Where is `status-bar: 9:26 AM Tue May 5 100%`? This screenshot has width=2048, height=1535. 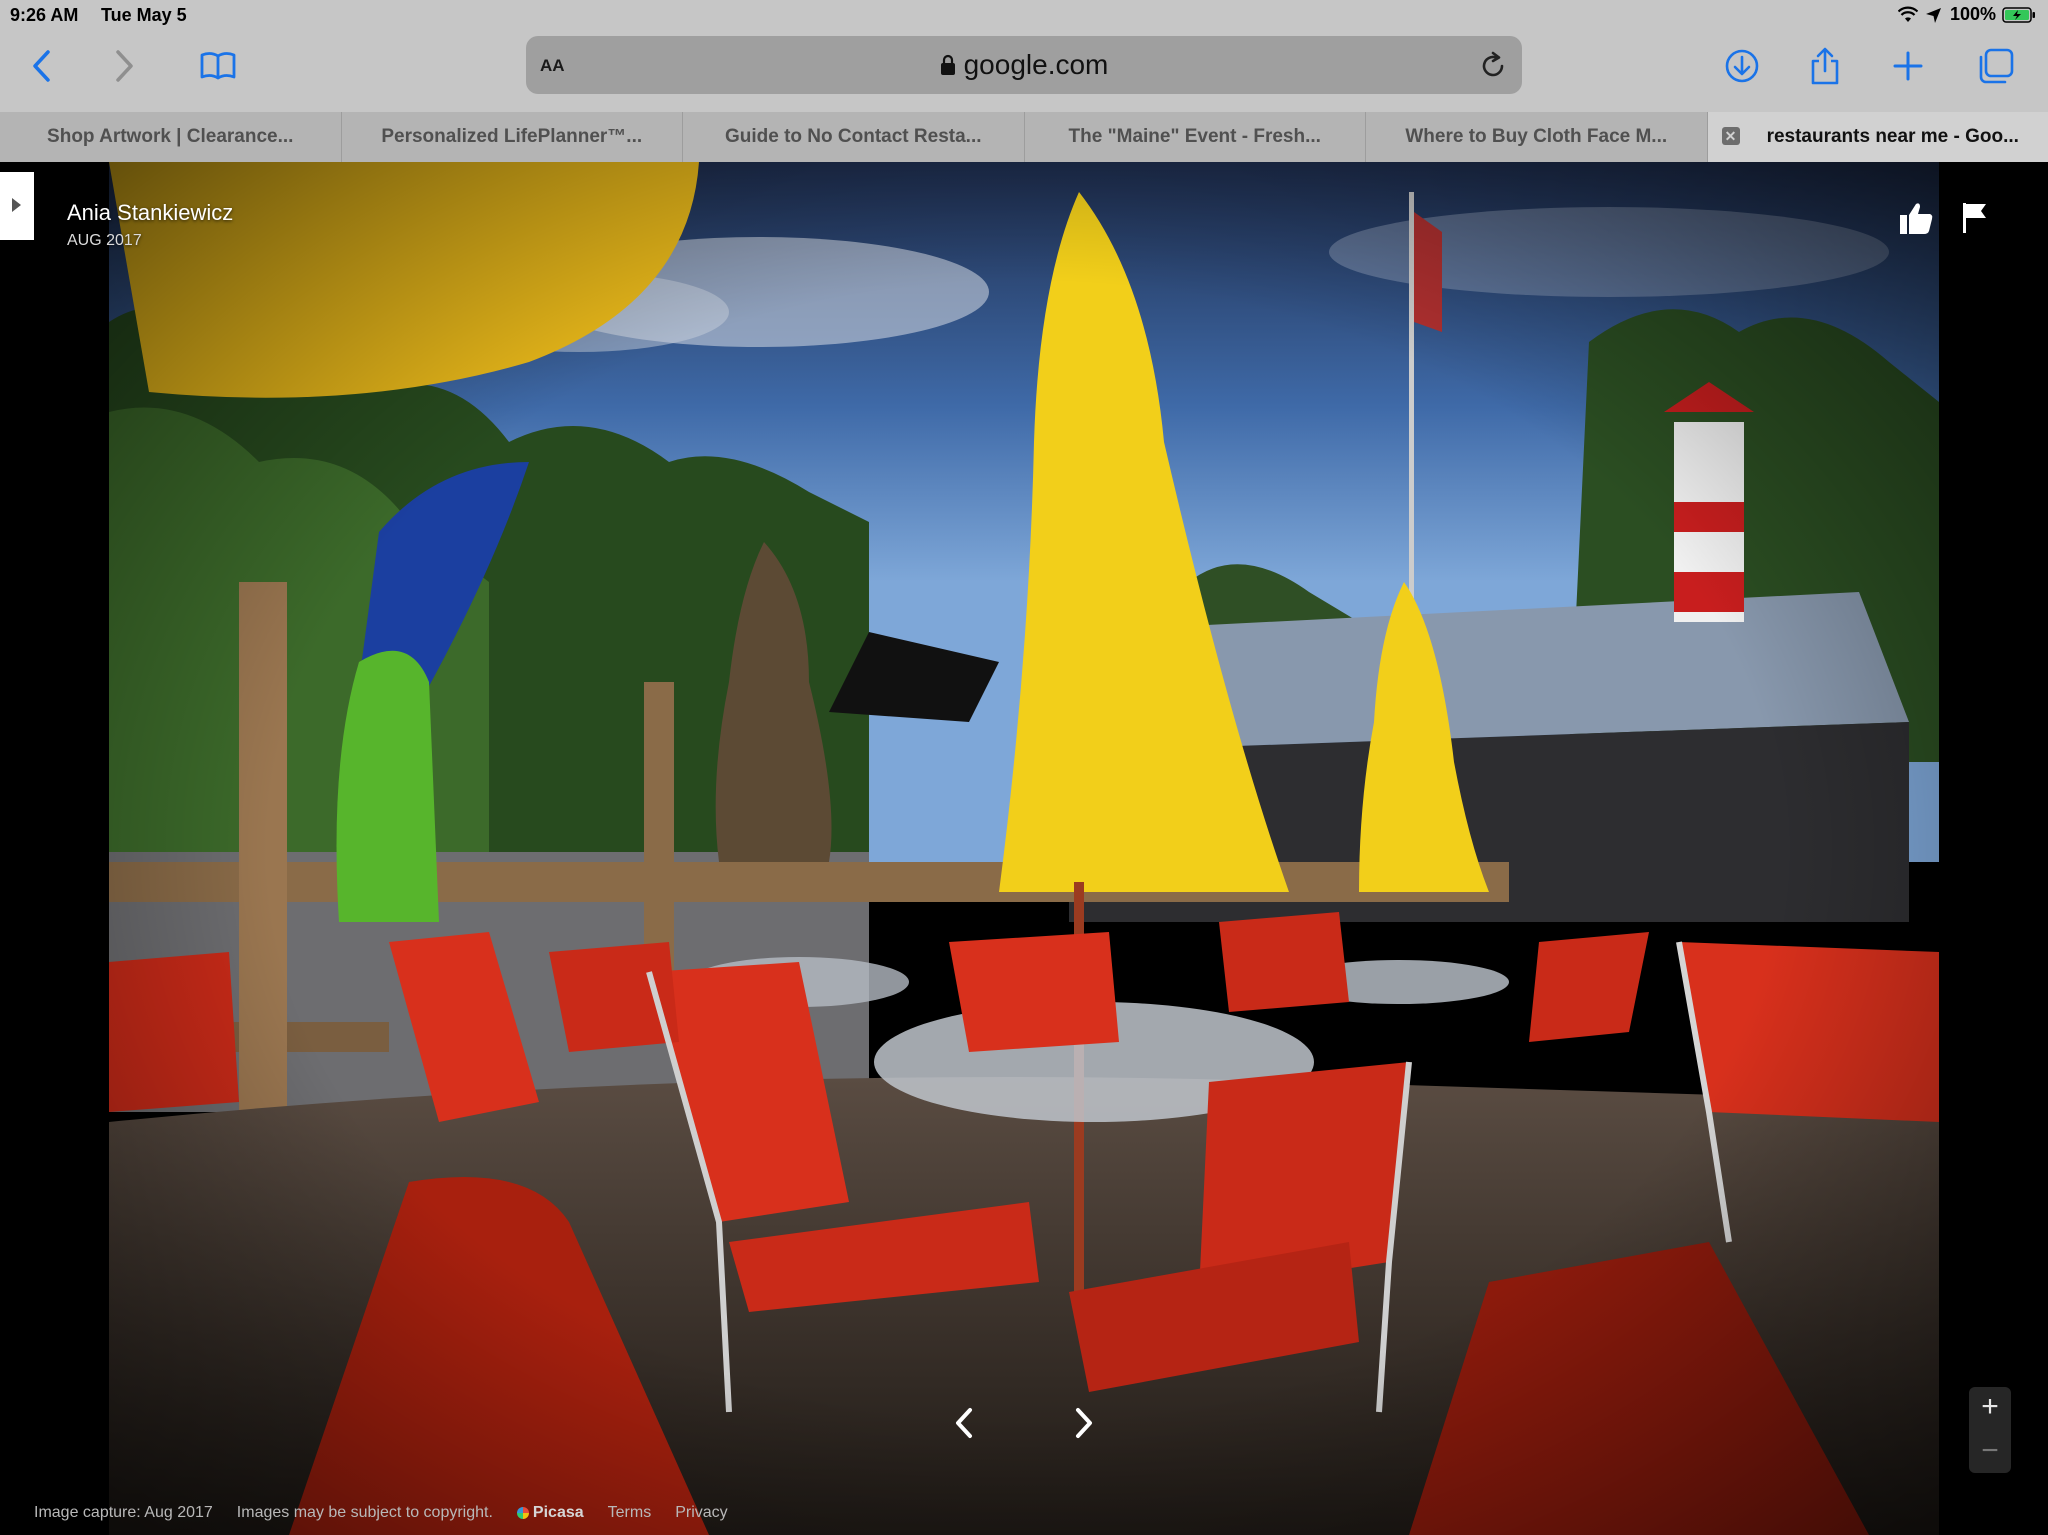
status-bar: 9:26 AM Tue May 5 100% is located at coordinates (1024, 15).